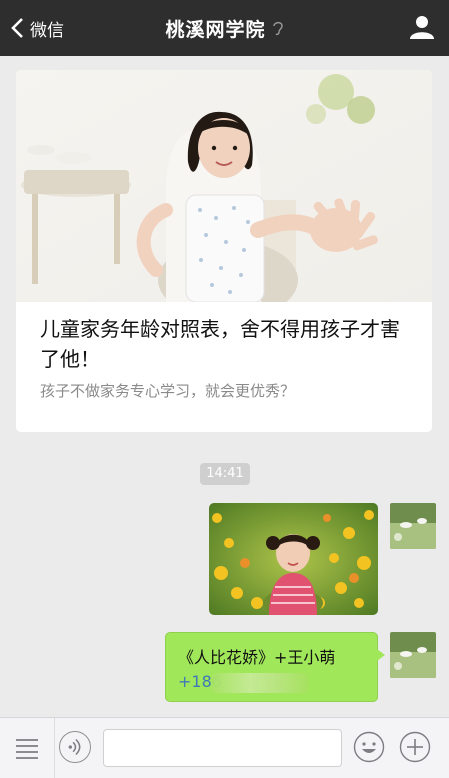 This screenshot has height=778, width=449. I want to click on back-label: 微信, so click(47, 30).